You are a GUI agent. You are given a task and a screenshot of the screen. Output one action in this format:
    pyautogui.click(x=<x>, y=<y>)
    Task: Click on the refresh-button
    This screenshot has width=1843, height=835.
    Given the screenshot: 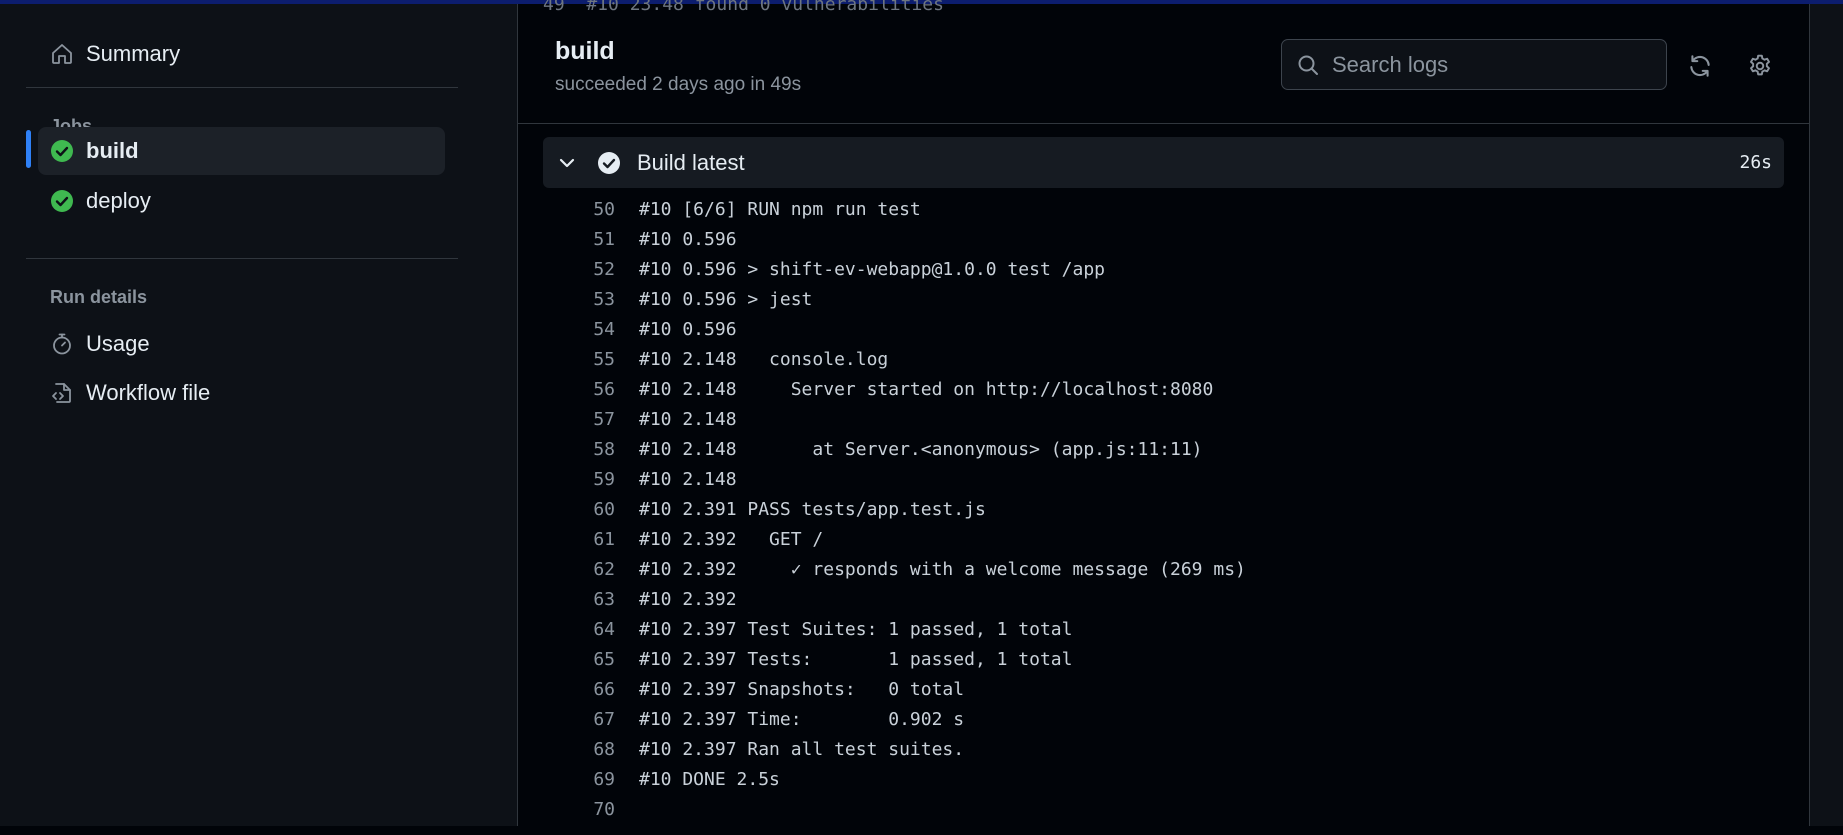 What is the action you would take?
    pyautogui.click(x=1700, y=66)
    